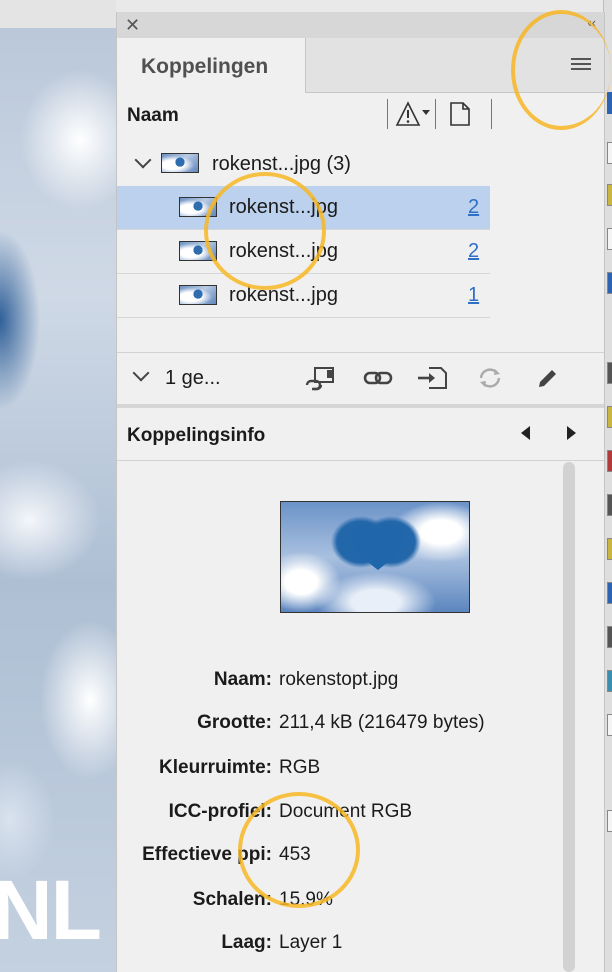 This screenshot has height=972, width=612. Describe the element at coordinates (300, 767) in the screenshot. I see `info-value-colorspace: RGB` at that location.